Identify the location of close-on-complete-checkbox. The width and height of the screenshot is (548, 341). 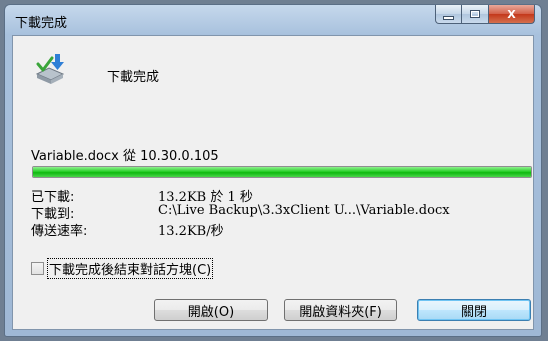
(37, 268).